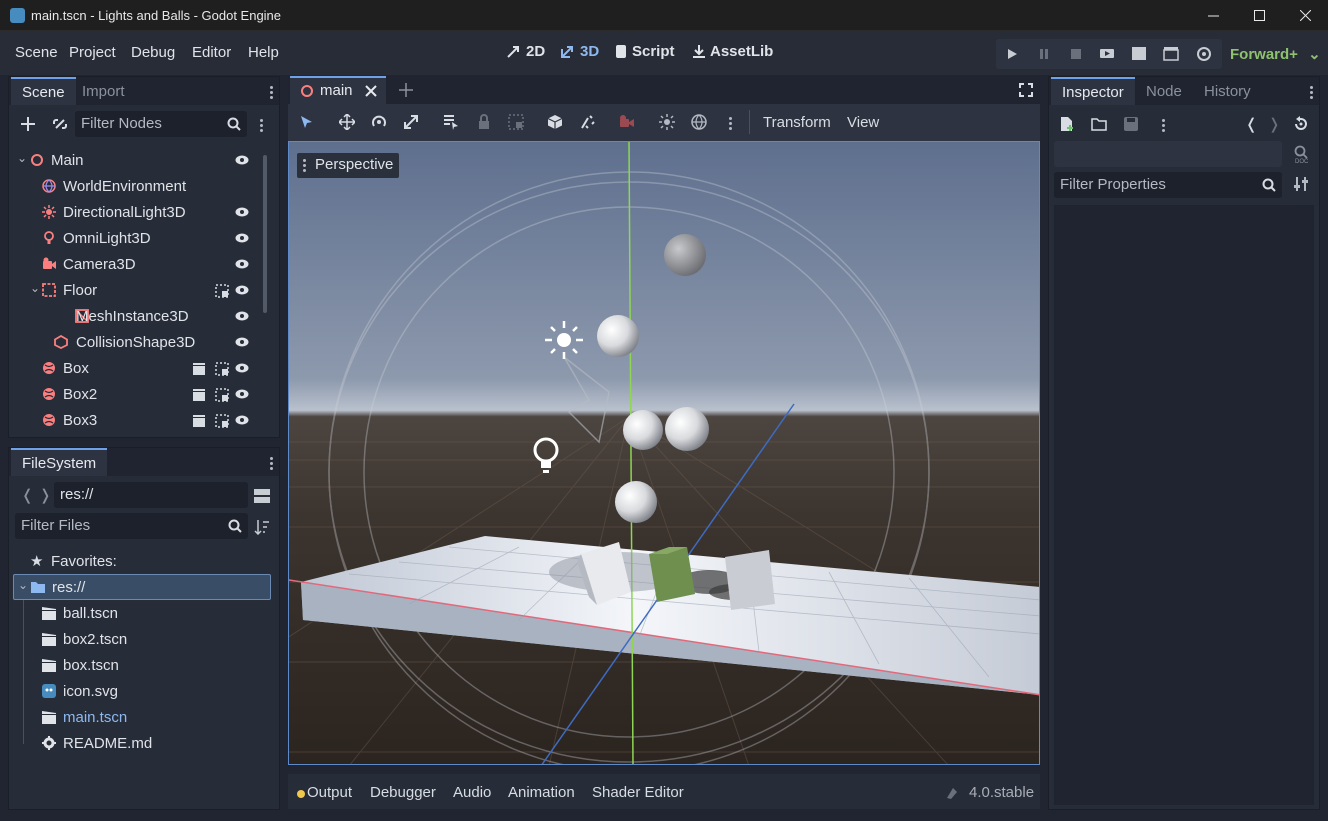  Describe the element at coordinates (484, 122) in the screenshot. I see `lock-icon` at that location.